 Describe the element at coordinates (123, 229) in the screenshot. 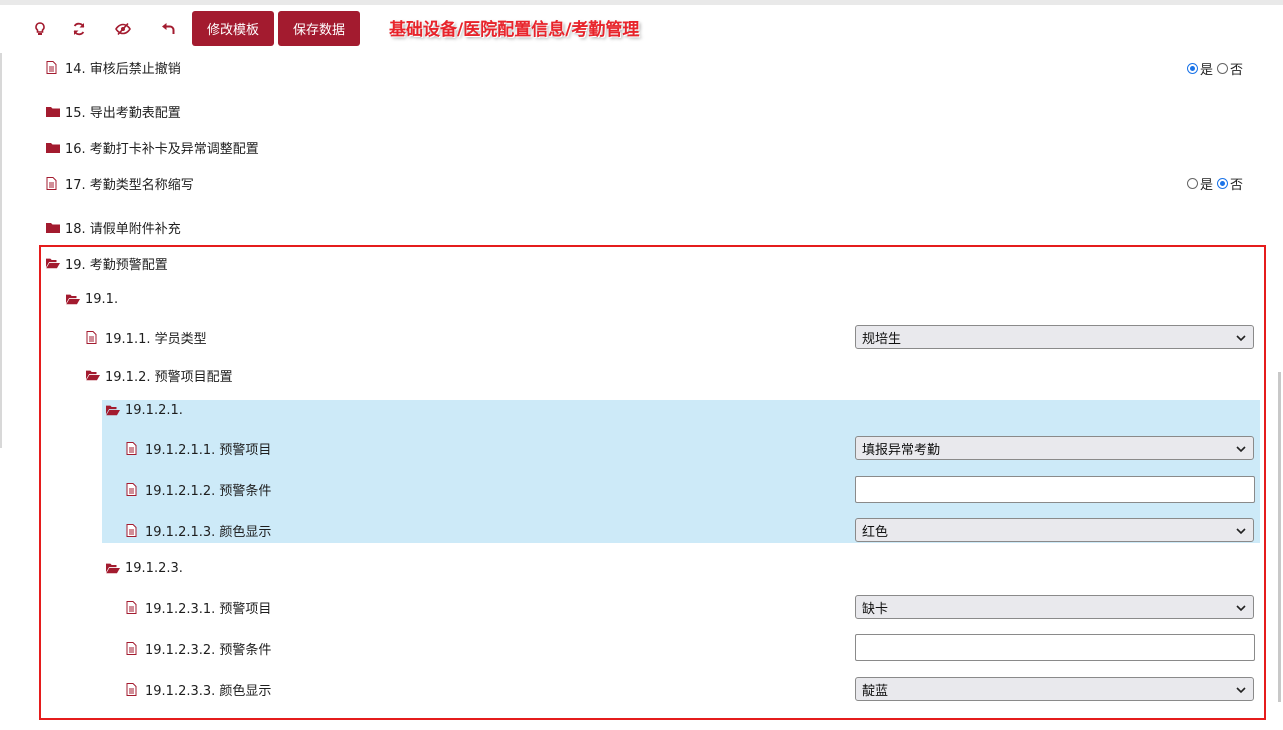

I see `tree-item-label: 18. 请假单附件补充` at that location.